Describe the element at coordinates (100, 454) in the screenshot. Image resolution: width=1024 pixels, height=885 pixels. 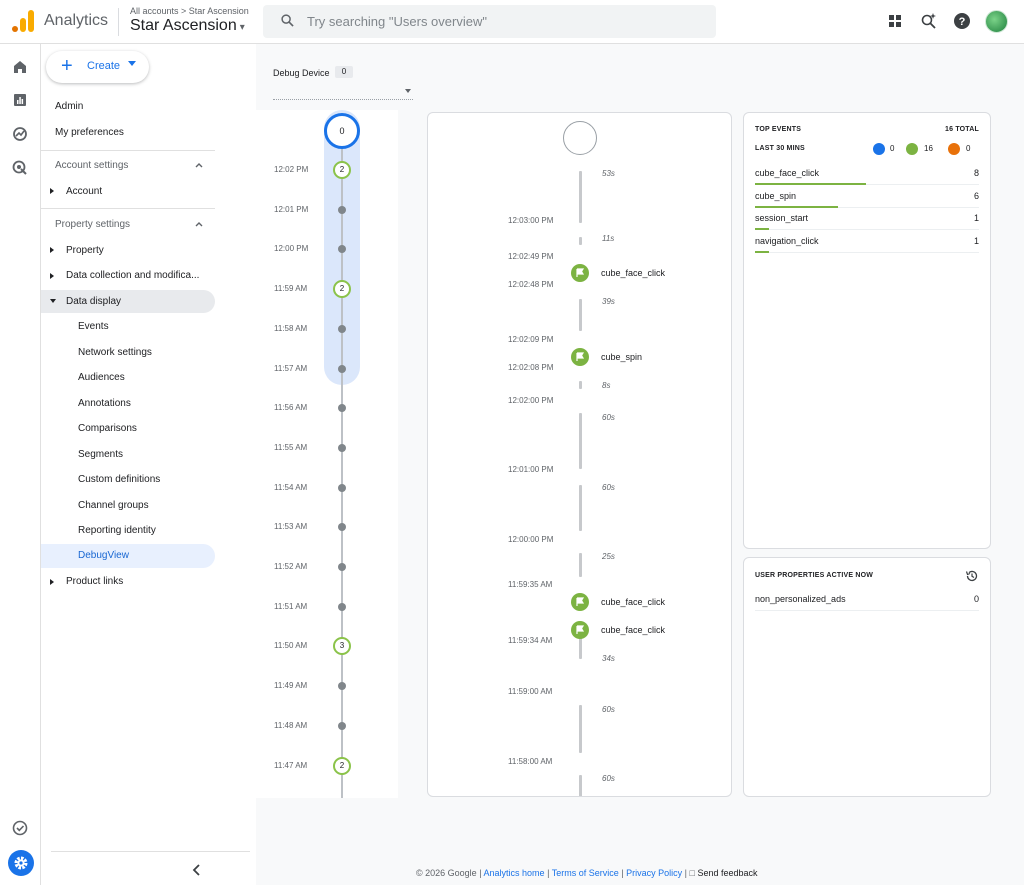
I see `nav-segments: Segments` at that location.